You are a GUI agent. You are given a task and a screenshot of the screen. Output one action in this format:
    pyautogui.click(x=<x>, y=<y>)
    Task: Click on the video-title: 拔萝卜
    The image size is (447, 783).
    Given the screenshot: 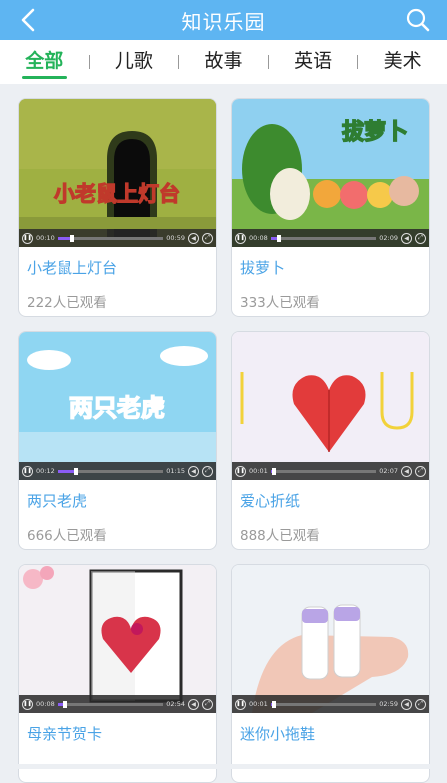 What is the action you would take?
    pyautogui.click(x=262, y=267)
    